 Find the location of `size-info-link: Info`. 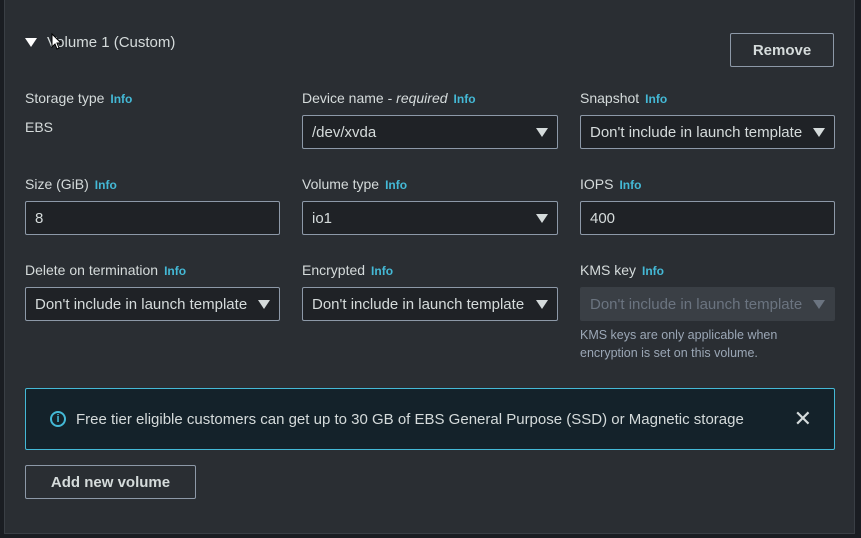

size-info-link: Info is located at coordinates (106, 185).